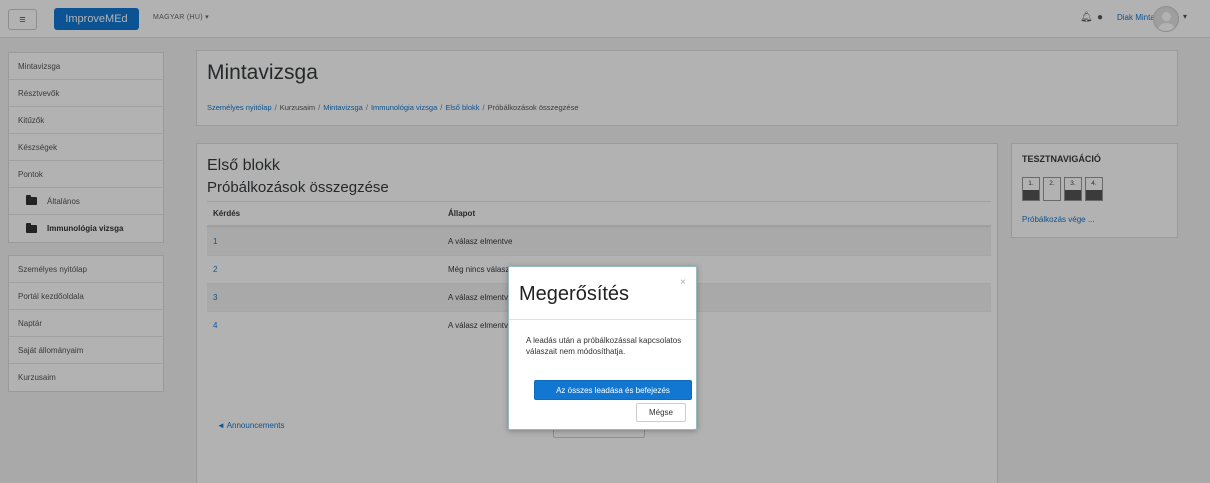 The image size is (1210, 483). I want to click on submit-and-finish-button: Az összes leadása és befejezés, so click(613, 390).